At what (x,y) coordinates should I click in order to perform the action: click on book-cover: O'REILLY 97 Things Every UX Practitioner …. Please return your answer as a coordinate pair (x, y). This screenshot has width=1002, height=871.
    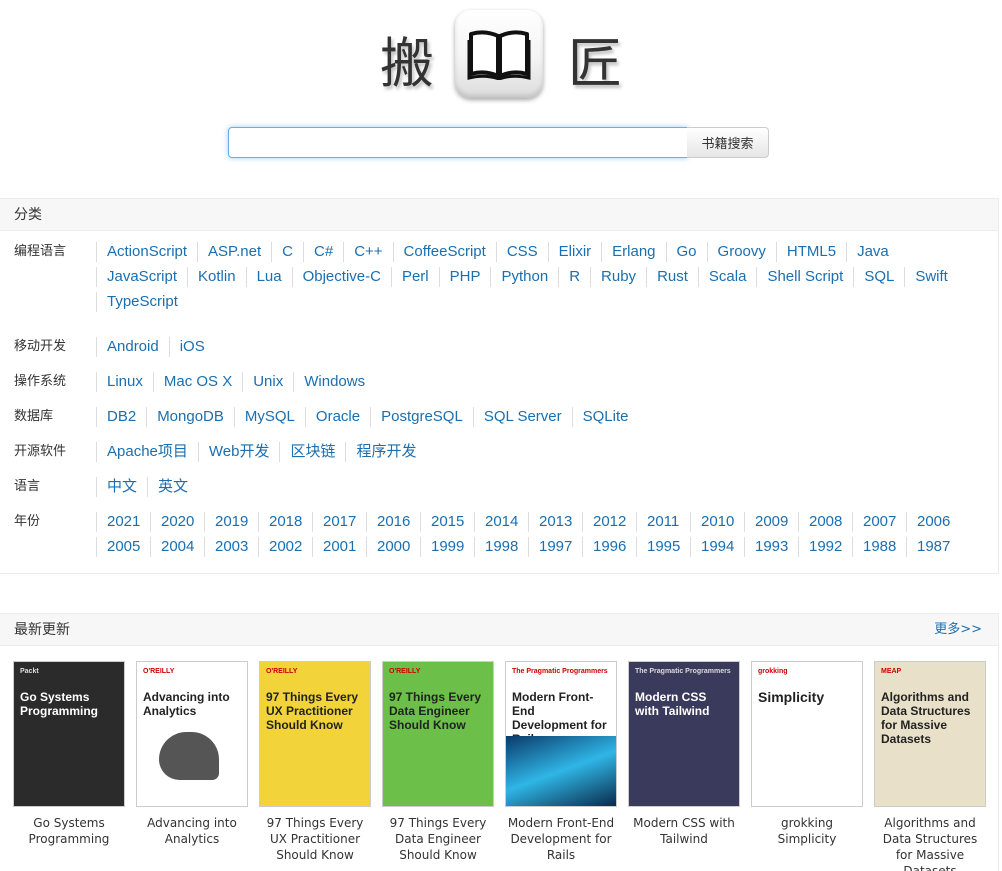
    Looking at the image, I should click on (315, 734).